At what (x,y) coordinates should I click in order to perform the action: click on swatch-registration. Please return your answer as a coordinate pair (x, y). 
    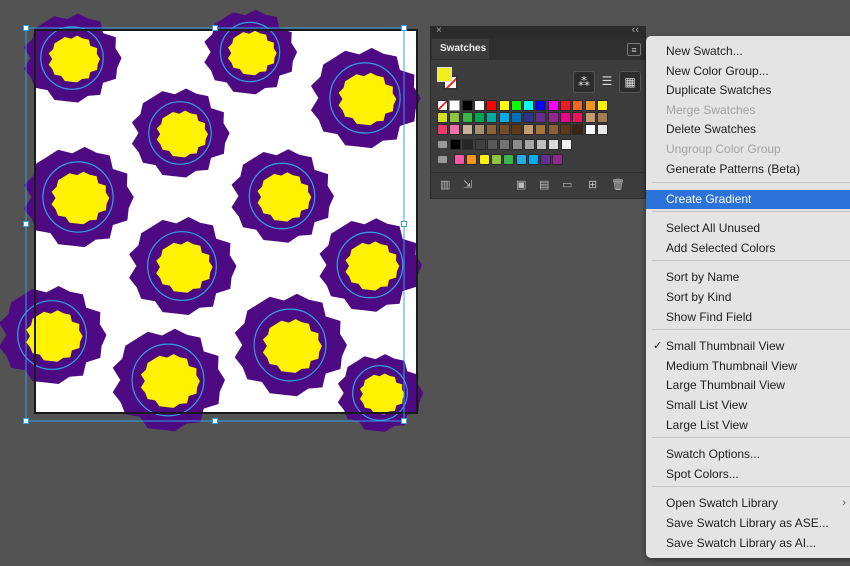
    Looking at the image, I should click on (455, 105).